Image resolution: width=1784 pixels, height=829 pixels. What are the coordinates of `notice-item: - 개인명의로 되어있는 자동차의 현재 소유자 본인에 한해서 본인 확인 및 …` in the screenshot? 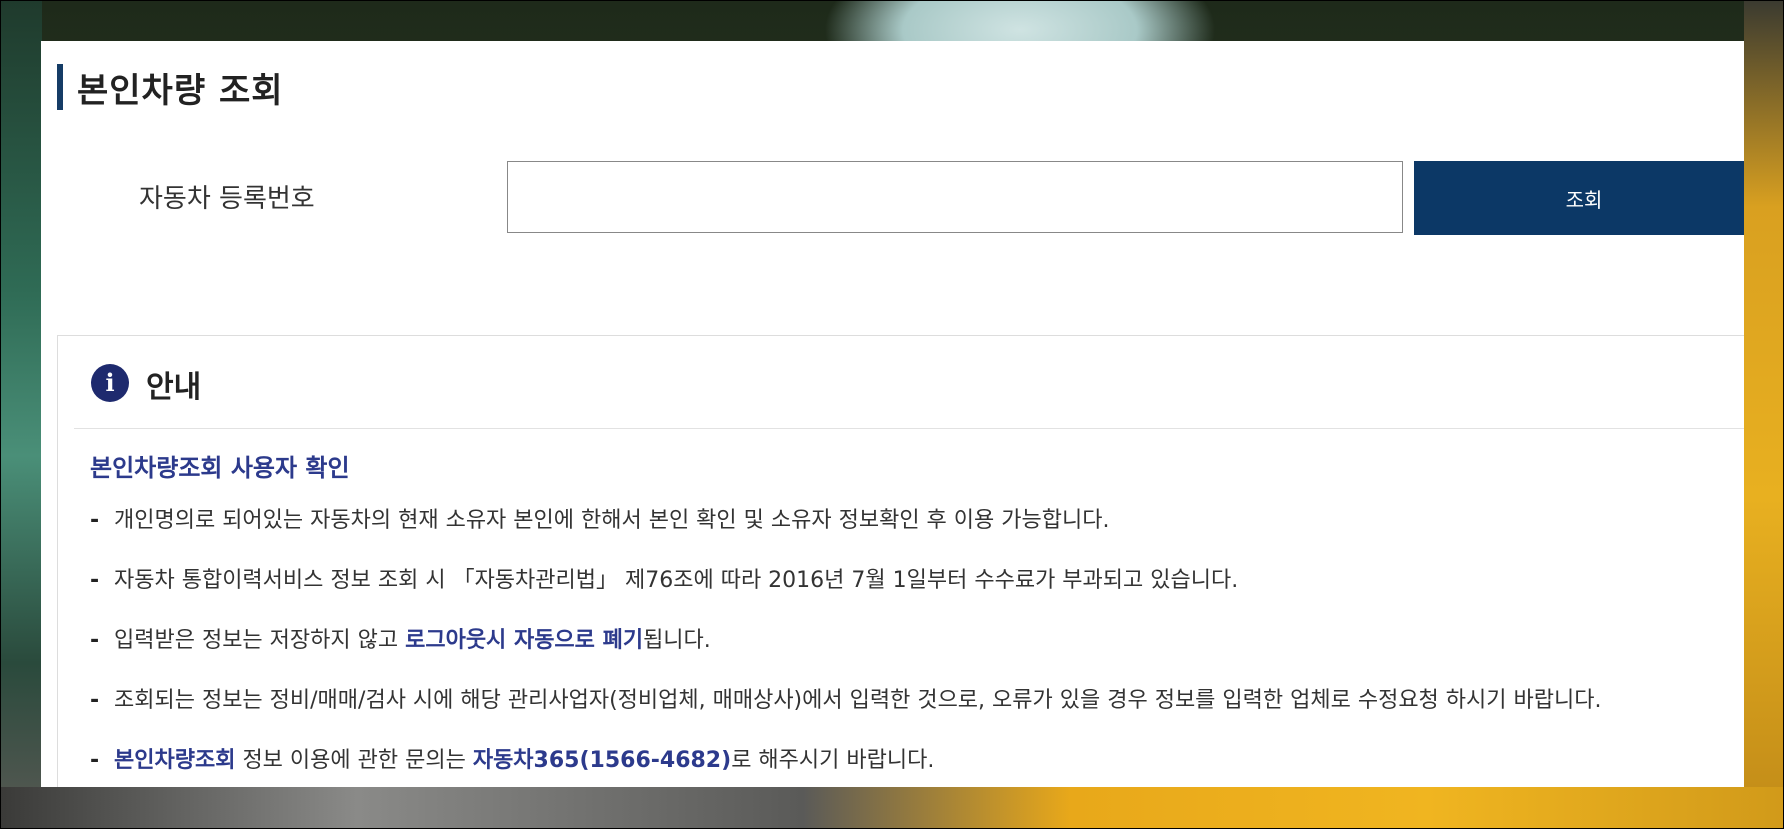 It's located at (845, 536).